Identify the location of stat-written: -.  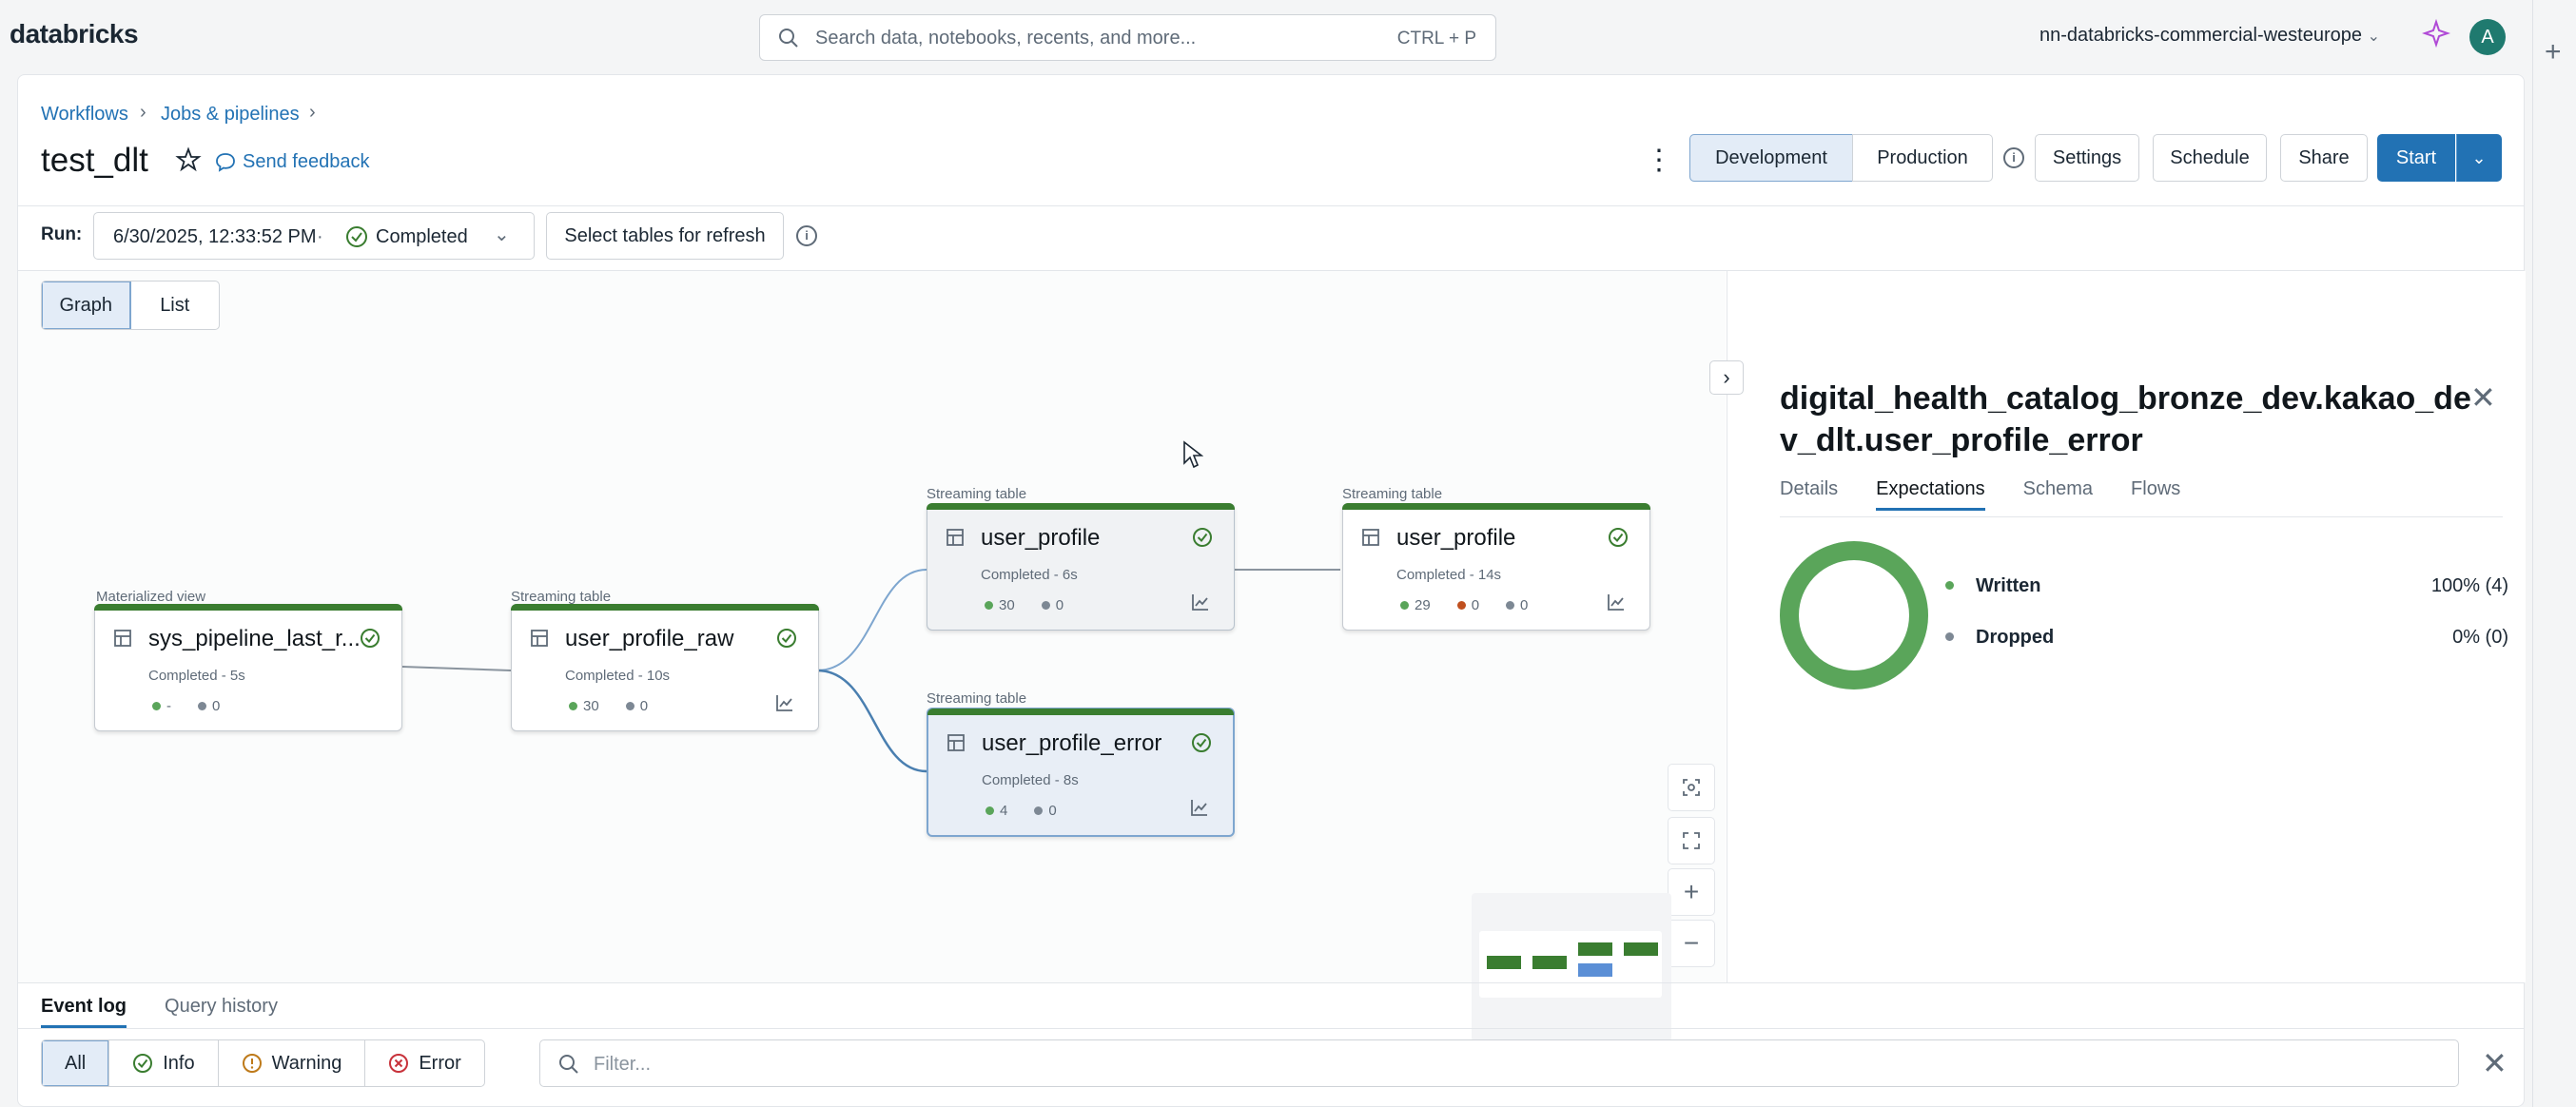
(161, 706).